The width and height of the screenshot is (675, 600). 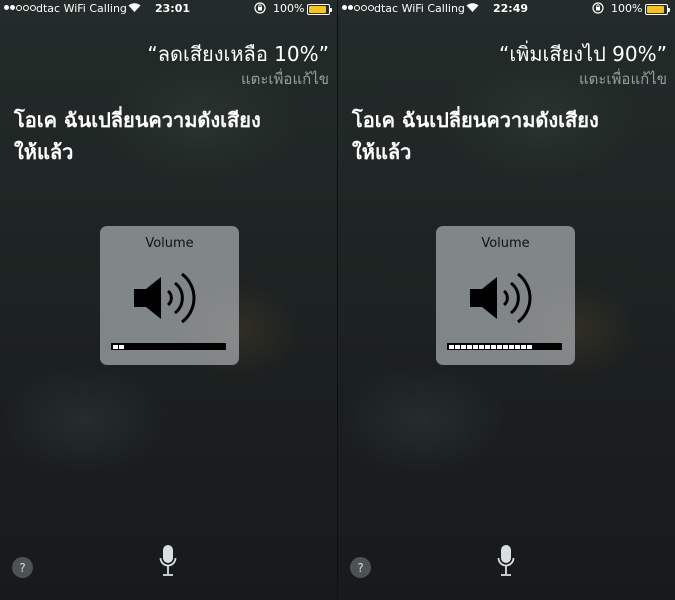 I want to click on status-time: 22:49, so click(x=511, y=8).